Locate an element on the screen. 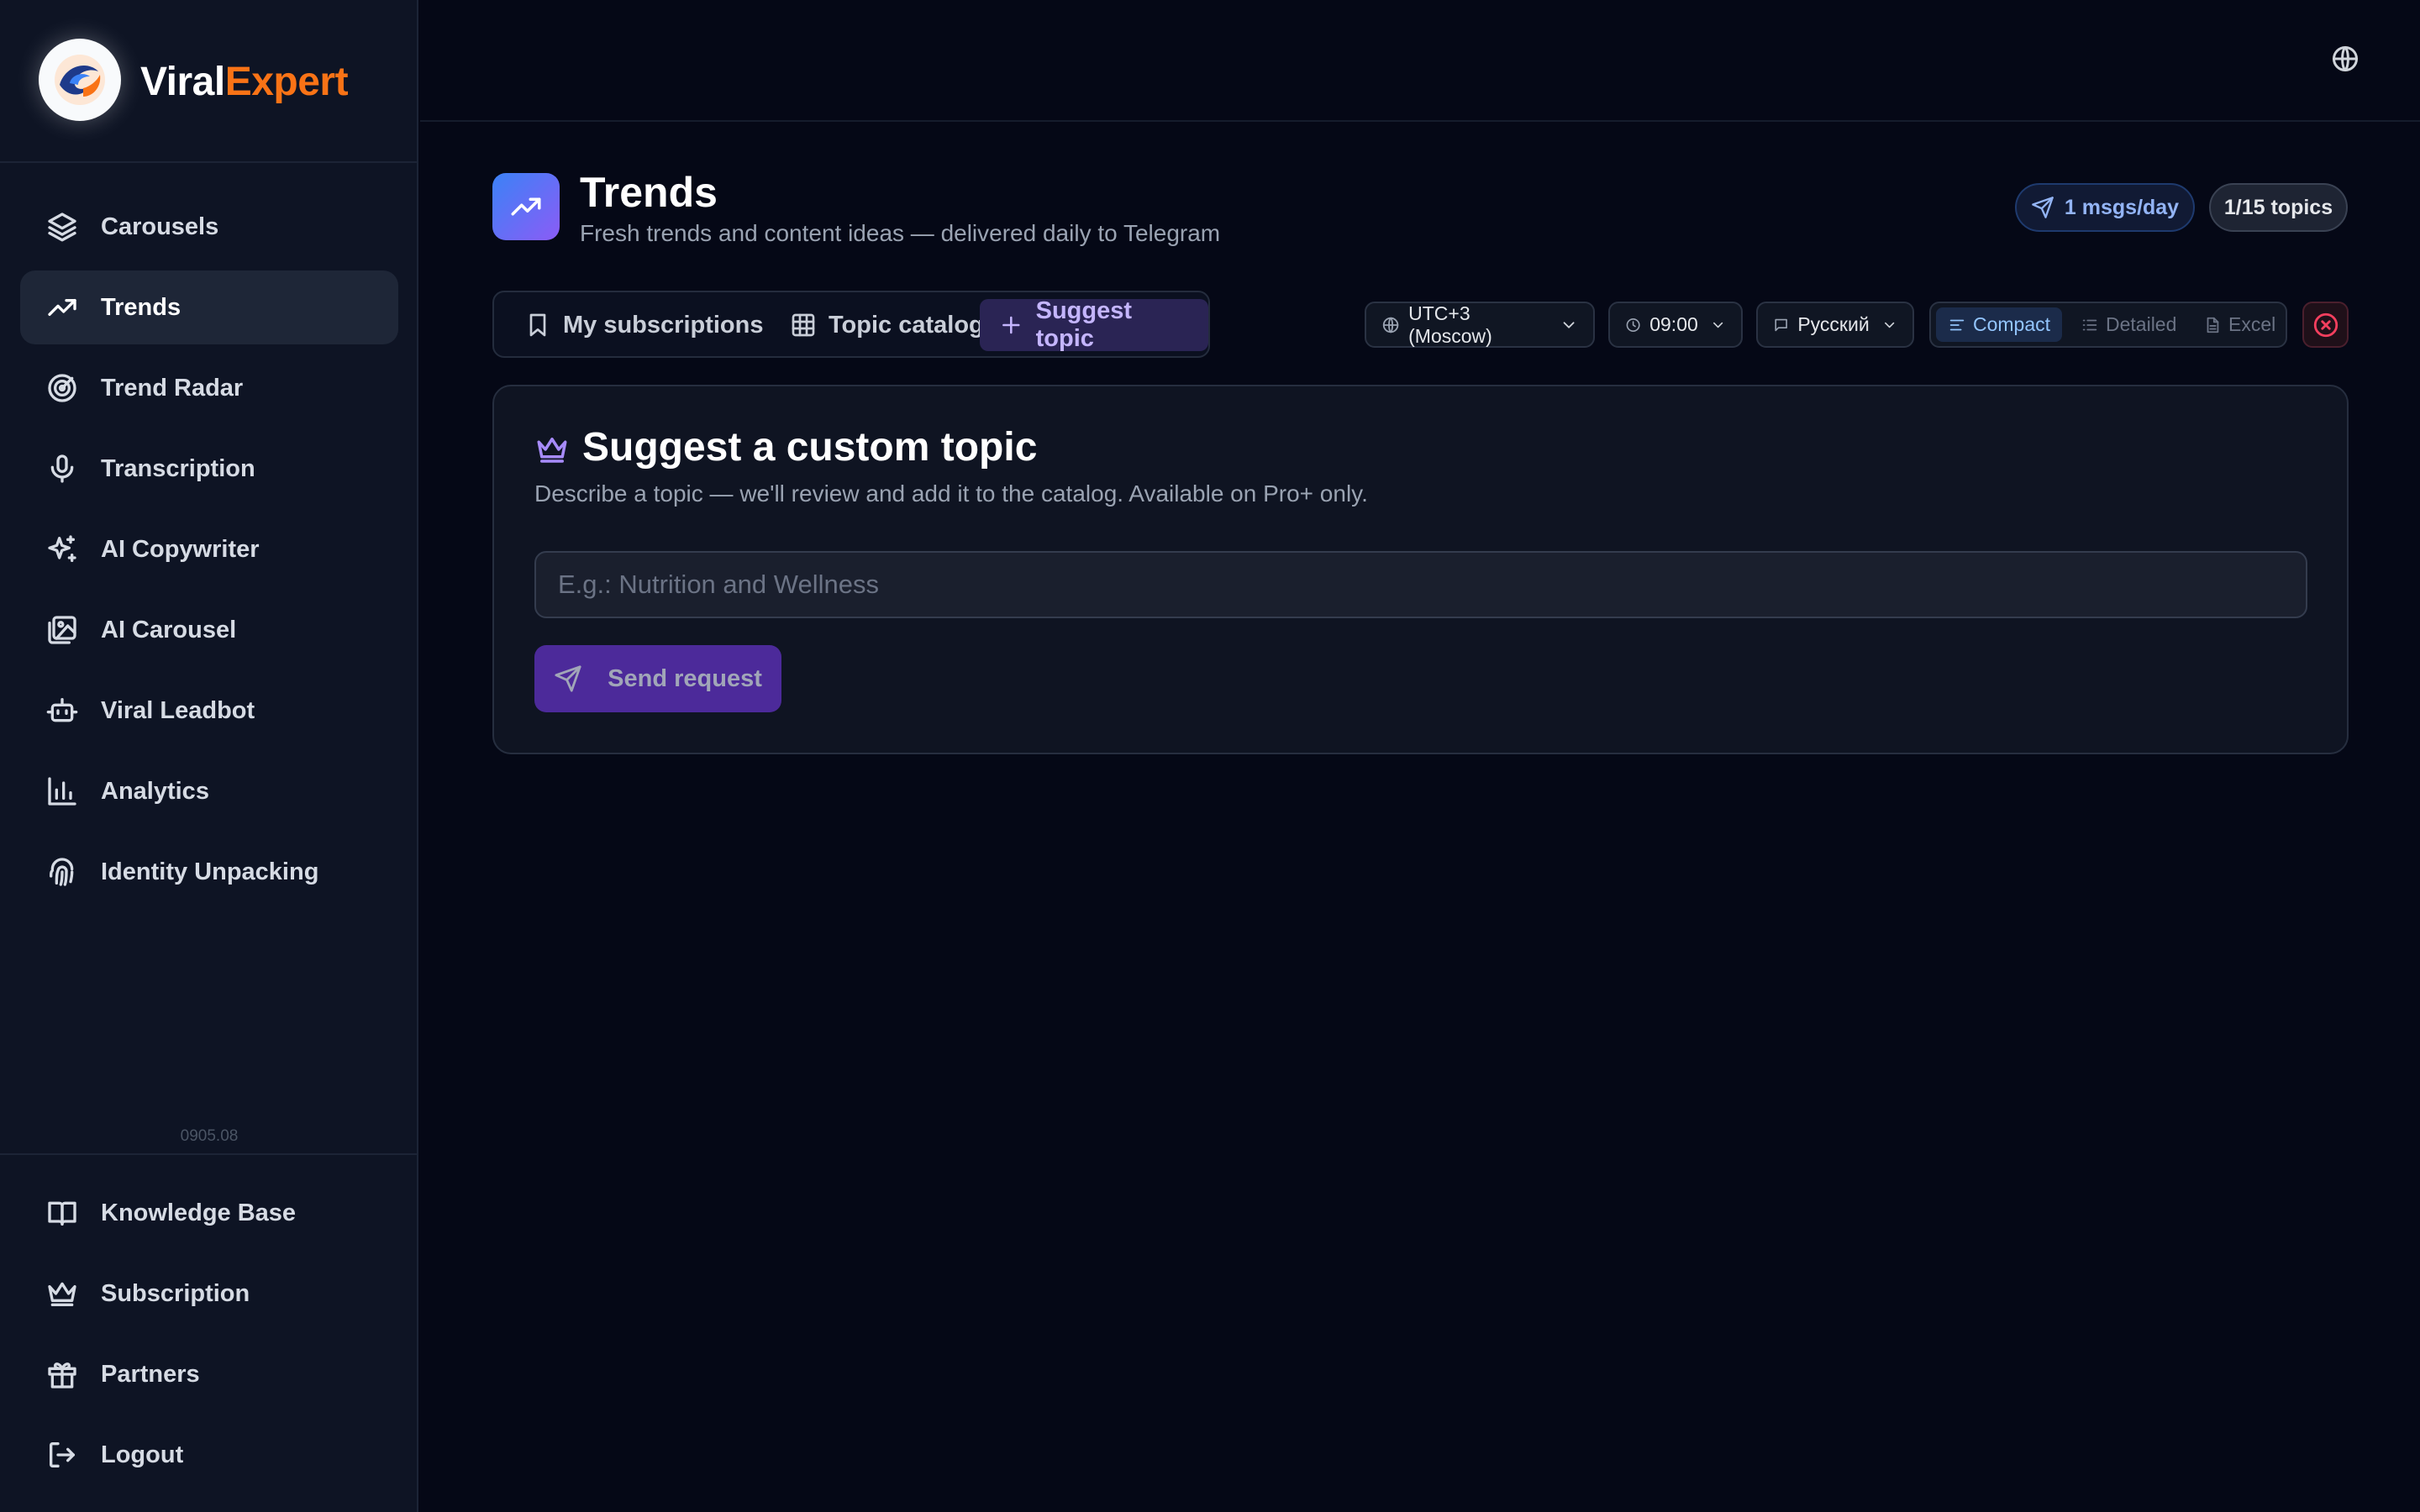 This screenshot has width=2420, height=1512. sidebar-item-identity-unpacking: Identity Unpacking is located at coordinates (209, 872).